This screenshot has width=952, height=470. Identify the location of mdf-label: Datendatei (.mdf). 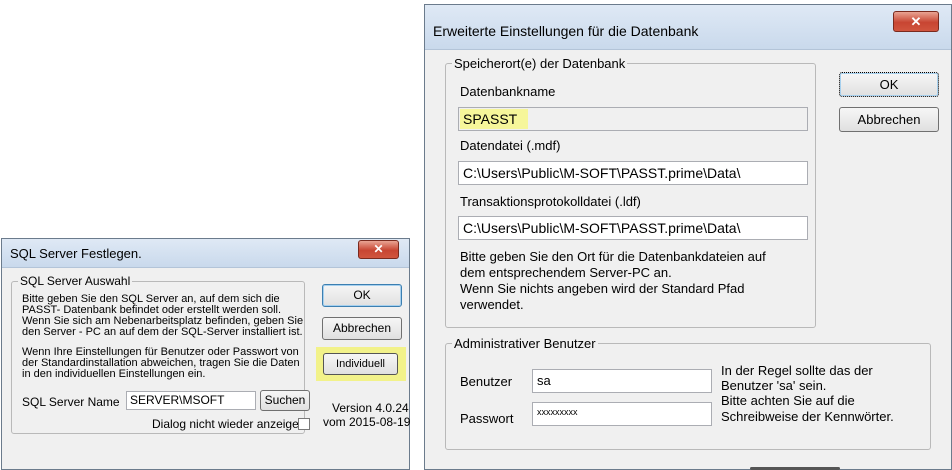
(510, 145).